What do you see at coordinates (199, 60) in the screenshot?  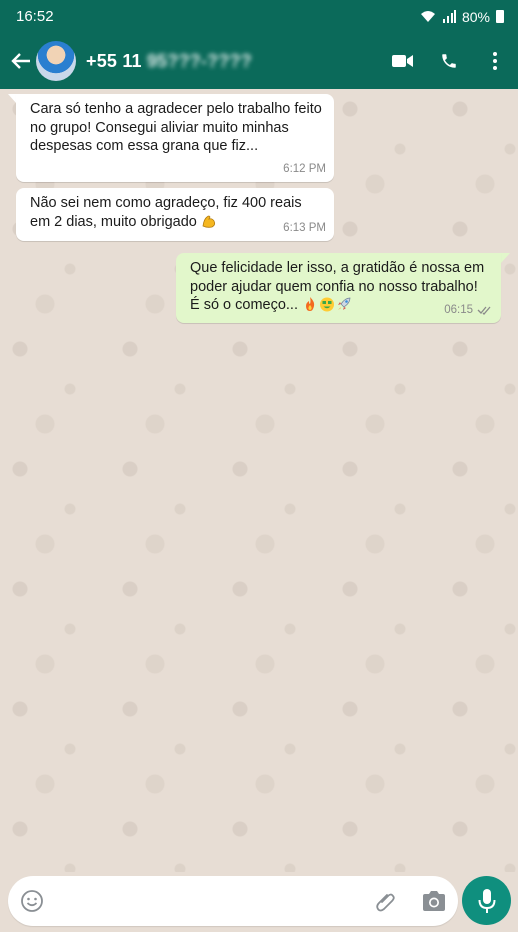 I see `contact-phone-hidden: 95???-????` at bounding box center [199, 60].